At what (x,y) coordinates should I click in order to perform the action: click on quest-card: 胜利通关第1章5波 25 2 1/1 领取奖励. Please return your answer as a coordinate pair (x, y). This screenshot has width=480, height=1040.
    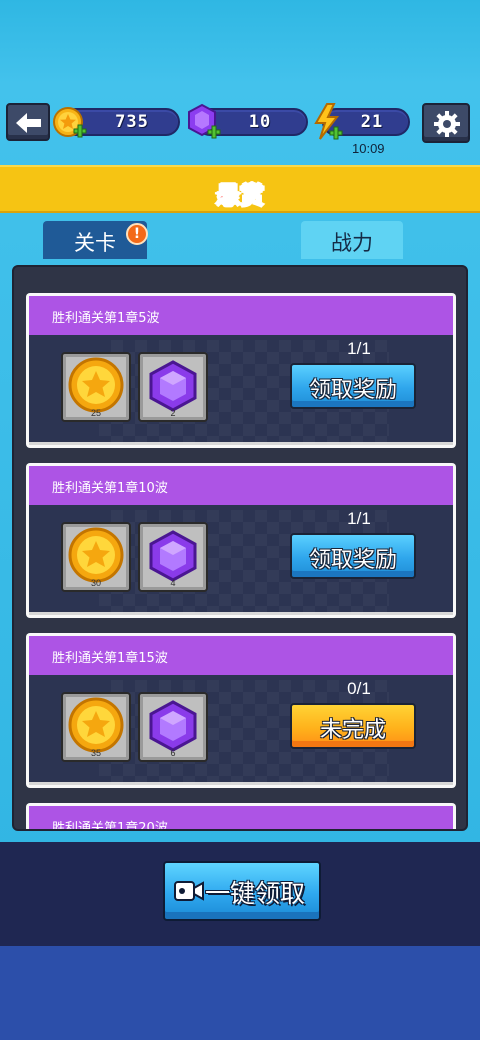
    Looking at the image, I should click on (241, 370).